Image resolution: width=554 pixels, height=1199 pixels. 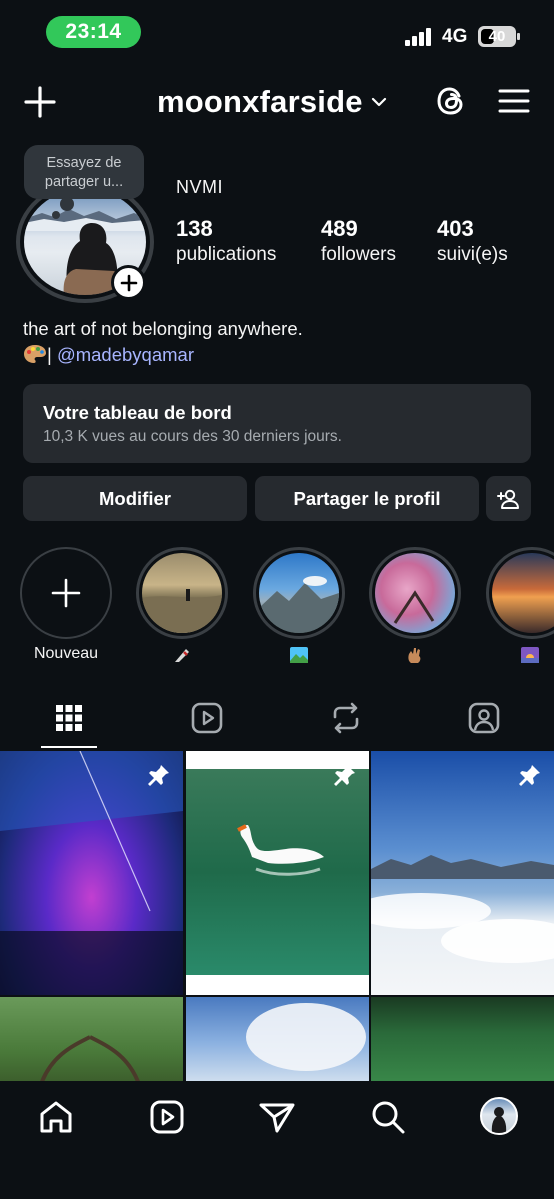 I want to click on stat-followers: 489 followers, so click(x=358, y=241).